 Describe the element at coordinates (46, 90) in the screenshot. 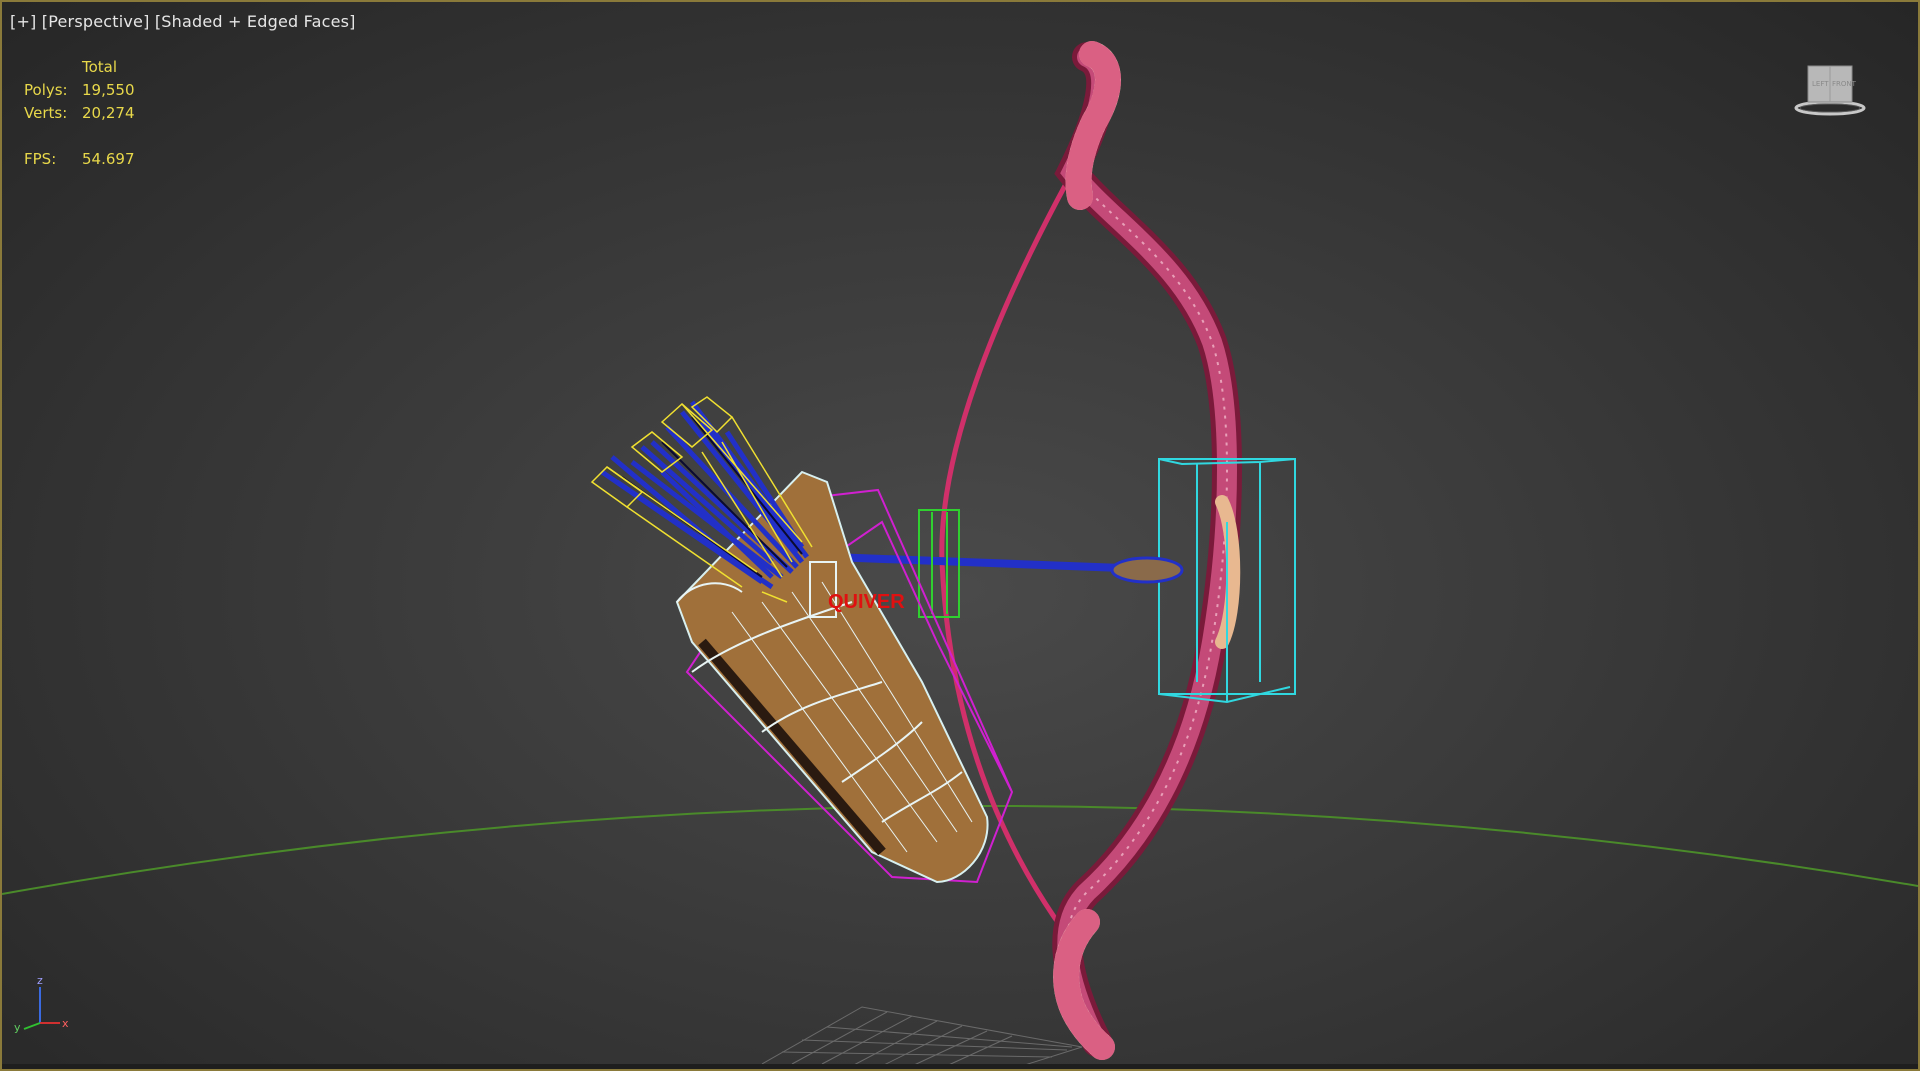

I see `polys-label: Polys:` at that location.